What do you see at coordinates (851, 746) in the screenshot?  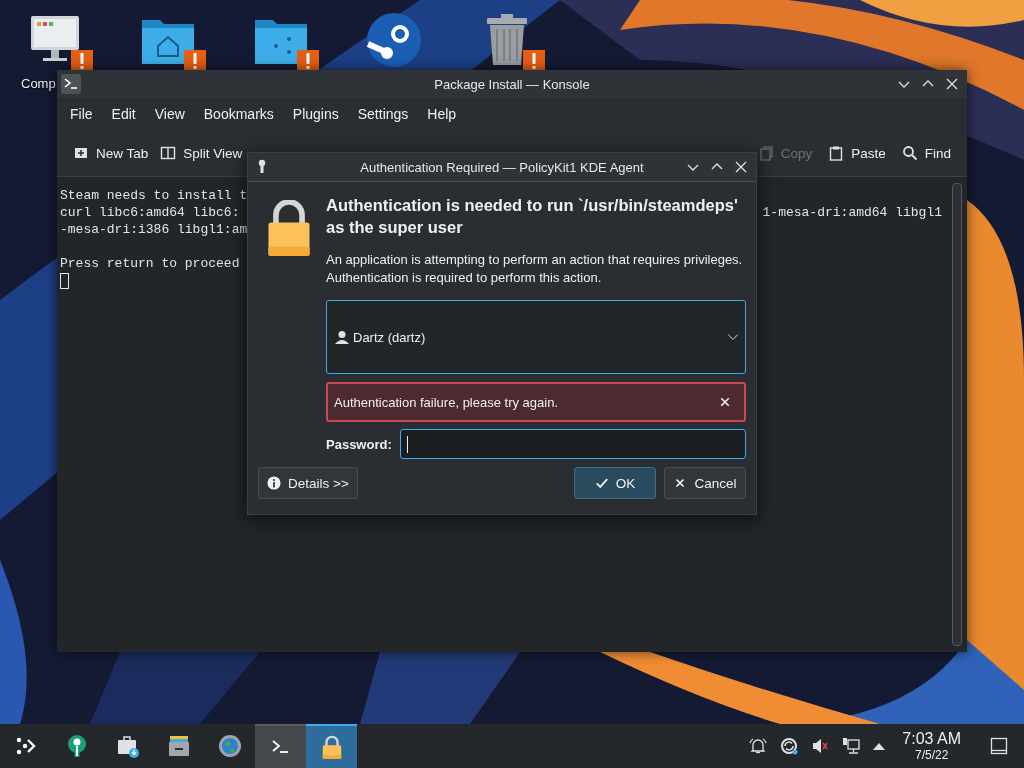 I see `wired-network-icon` at bounding box center [851, 746].